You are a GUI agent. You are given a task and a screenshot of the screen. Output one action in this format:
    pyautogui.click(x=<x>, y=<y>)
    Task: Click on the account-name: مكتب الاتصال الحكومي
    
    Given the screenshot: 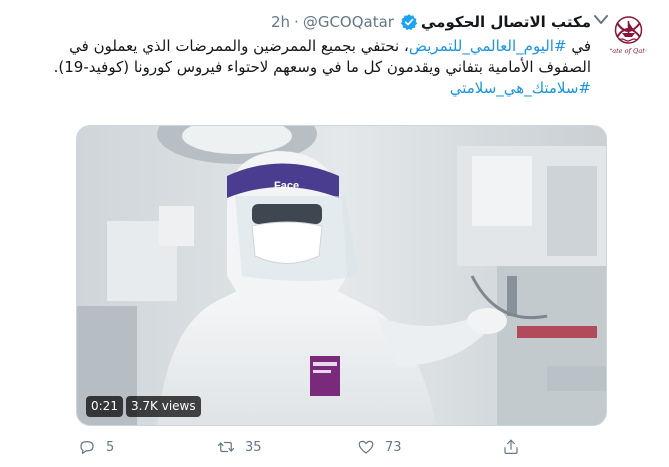 What is the action you would take?
    pyautogui.click(x=506, y=22)
    